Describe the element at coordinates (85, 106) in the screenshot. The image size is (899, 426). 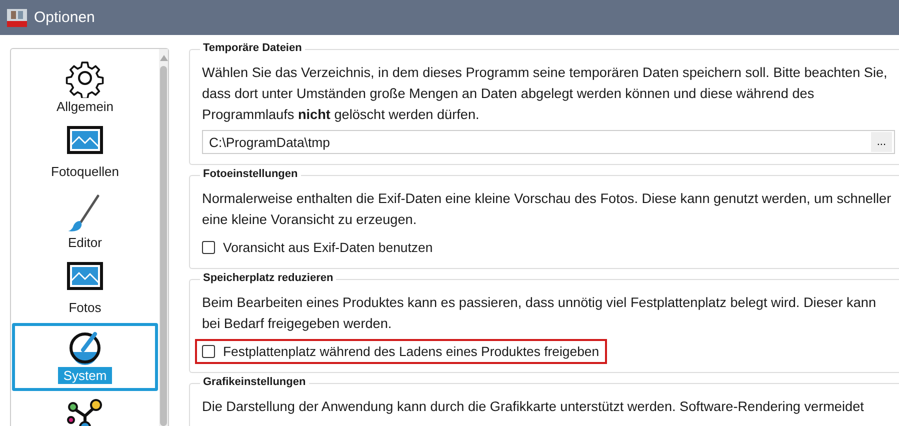
I see `sidebar-label: Allgemein` at that location.